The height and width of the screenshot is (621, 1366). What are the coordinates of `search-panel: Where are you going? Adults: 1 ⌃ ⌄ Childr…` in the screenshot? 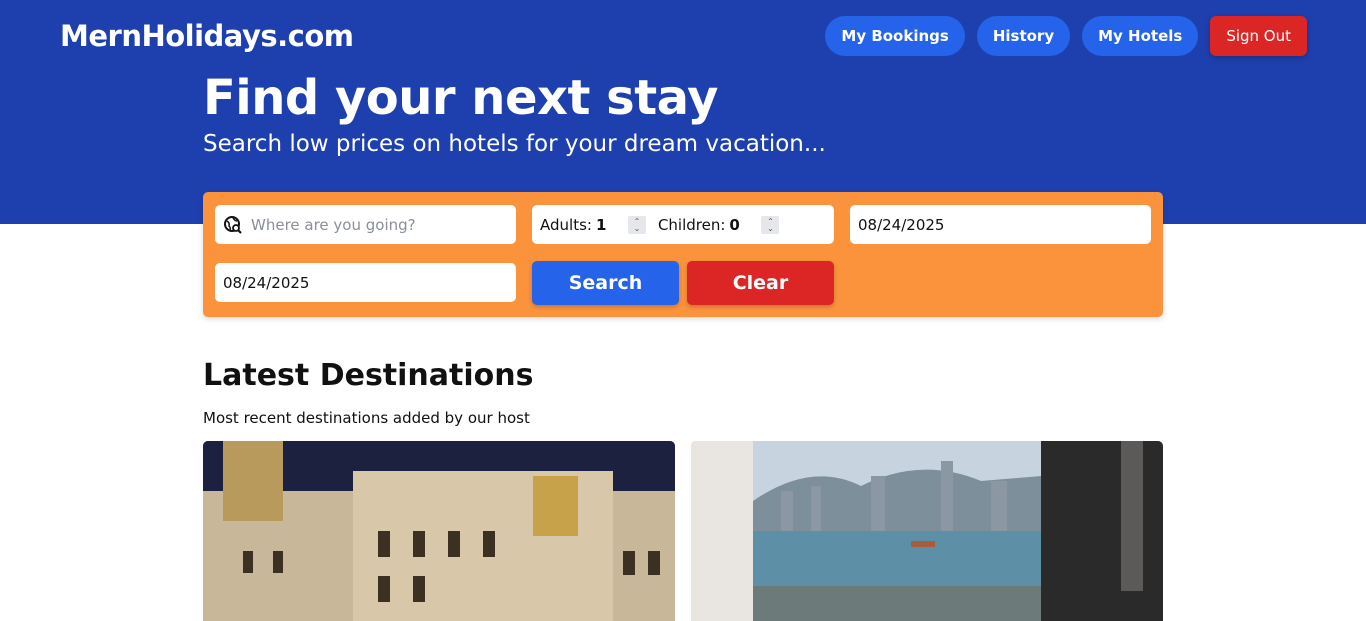 It's located at (683, 254).